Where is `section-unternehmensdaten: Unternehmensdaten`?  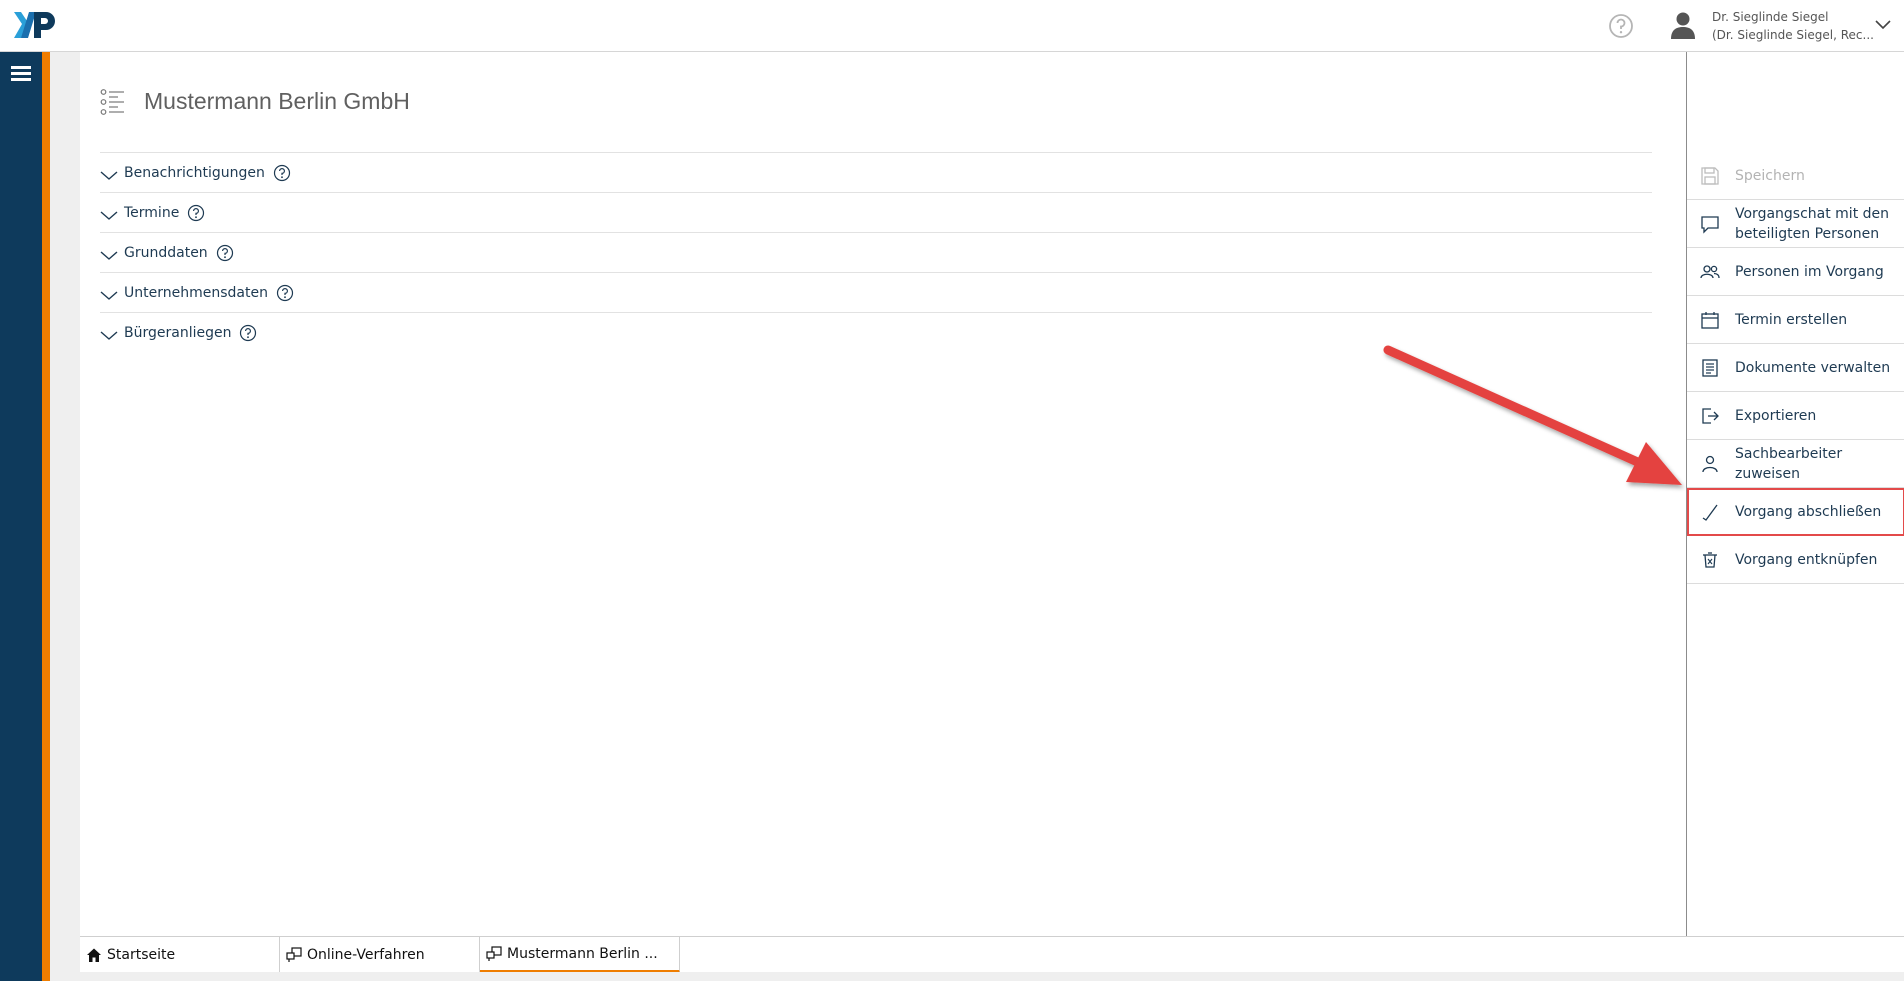 section-unternehmensdaten: Unternehmensdaten is located at coordinates (876, 293).